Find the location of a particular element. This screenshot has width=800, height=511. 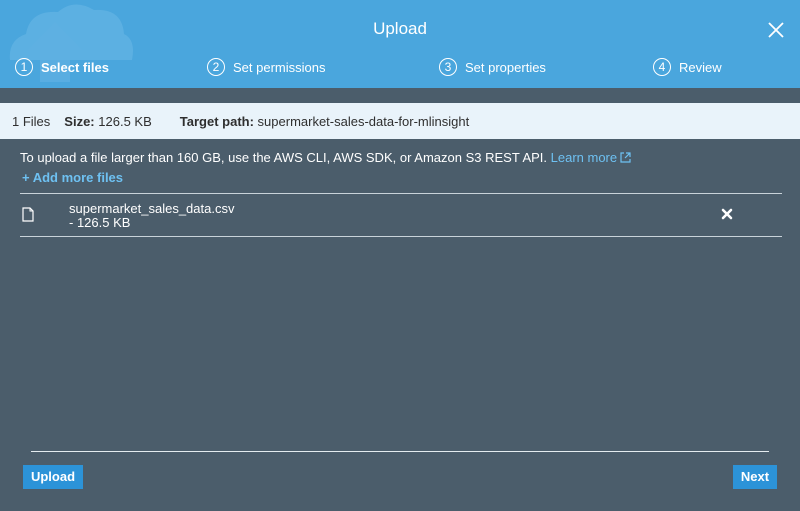

upload-button: Upload is located at coordinates (53, 477).